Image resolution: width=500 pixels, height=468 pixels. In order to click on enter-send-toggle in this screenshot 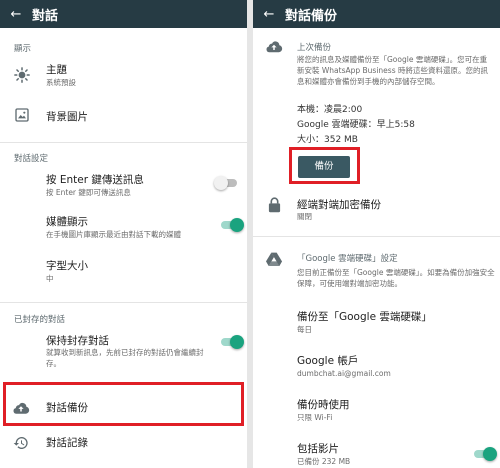, I will do `click(225, 183)`.